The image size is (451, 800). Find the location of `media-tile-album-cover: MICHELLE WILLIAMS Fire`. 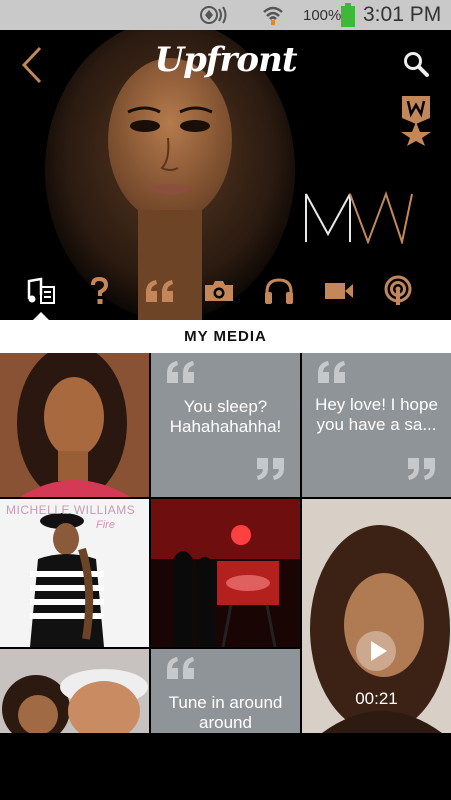

media-tile-album-cover: MICHELLE WILLIAMS Fire is located at coordinates (74, 573).